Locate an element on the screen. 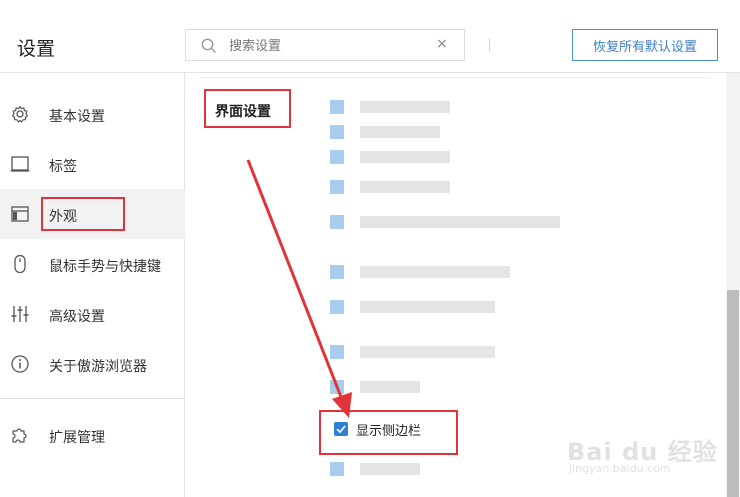 The height and width of the screenshot is (497, 740). mouse-icon is located at coordinates (20, 264).